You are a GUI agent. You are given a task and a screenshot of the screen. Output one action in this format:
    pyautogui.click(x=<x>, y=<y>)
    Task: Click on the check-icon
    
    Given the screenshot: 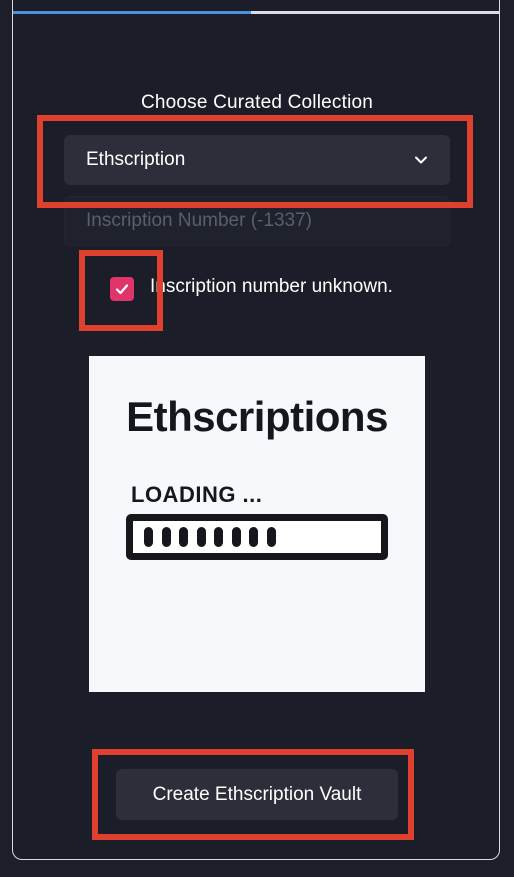 What is the action you would take?
    pyautogui.click(x=122, y=289)
    